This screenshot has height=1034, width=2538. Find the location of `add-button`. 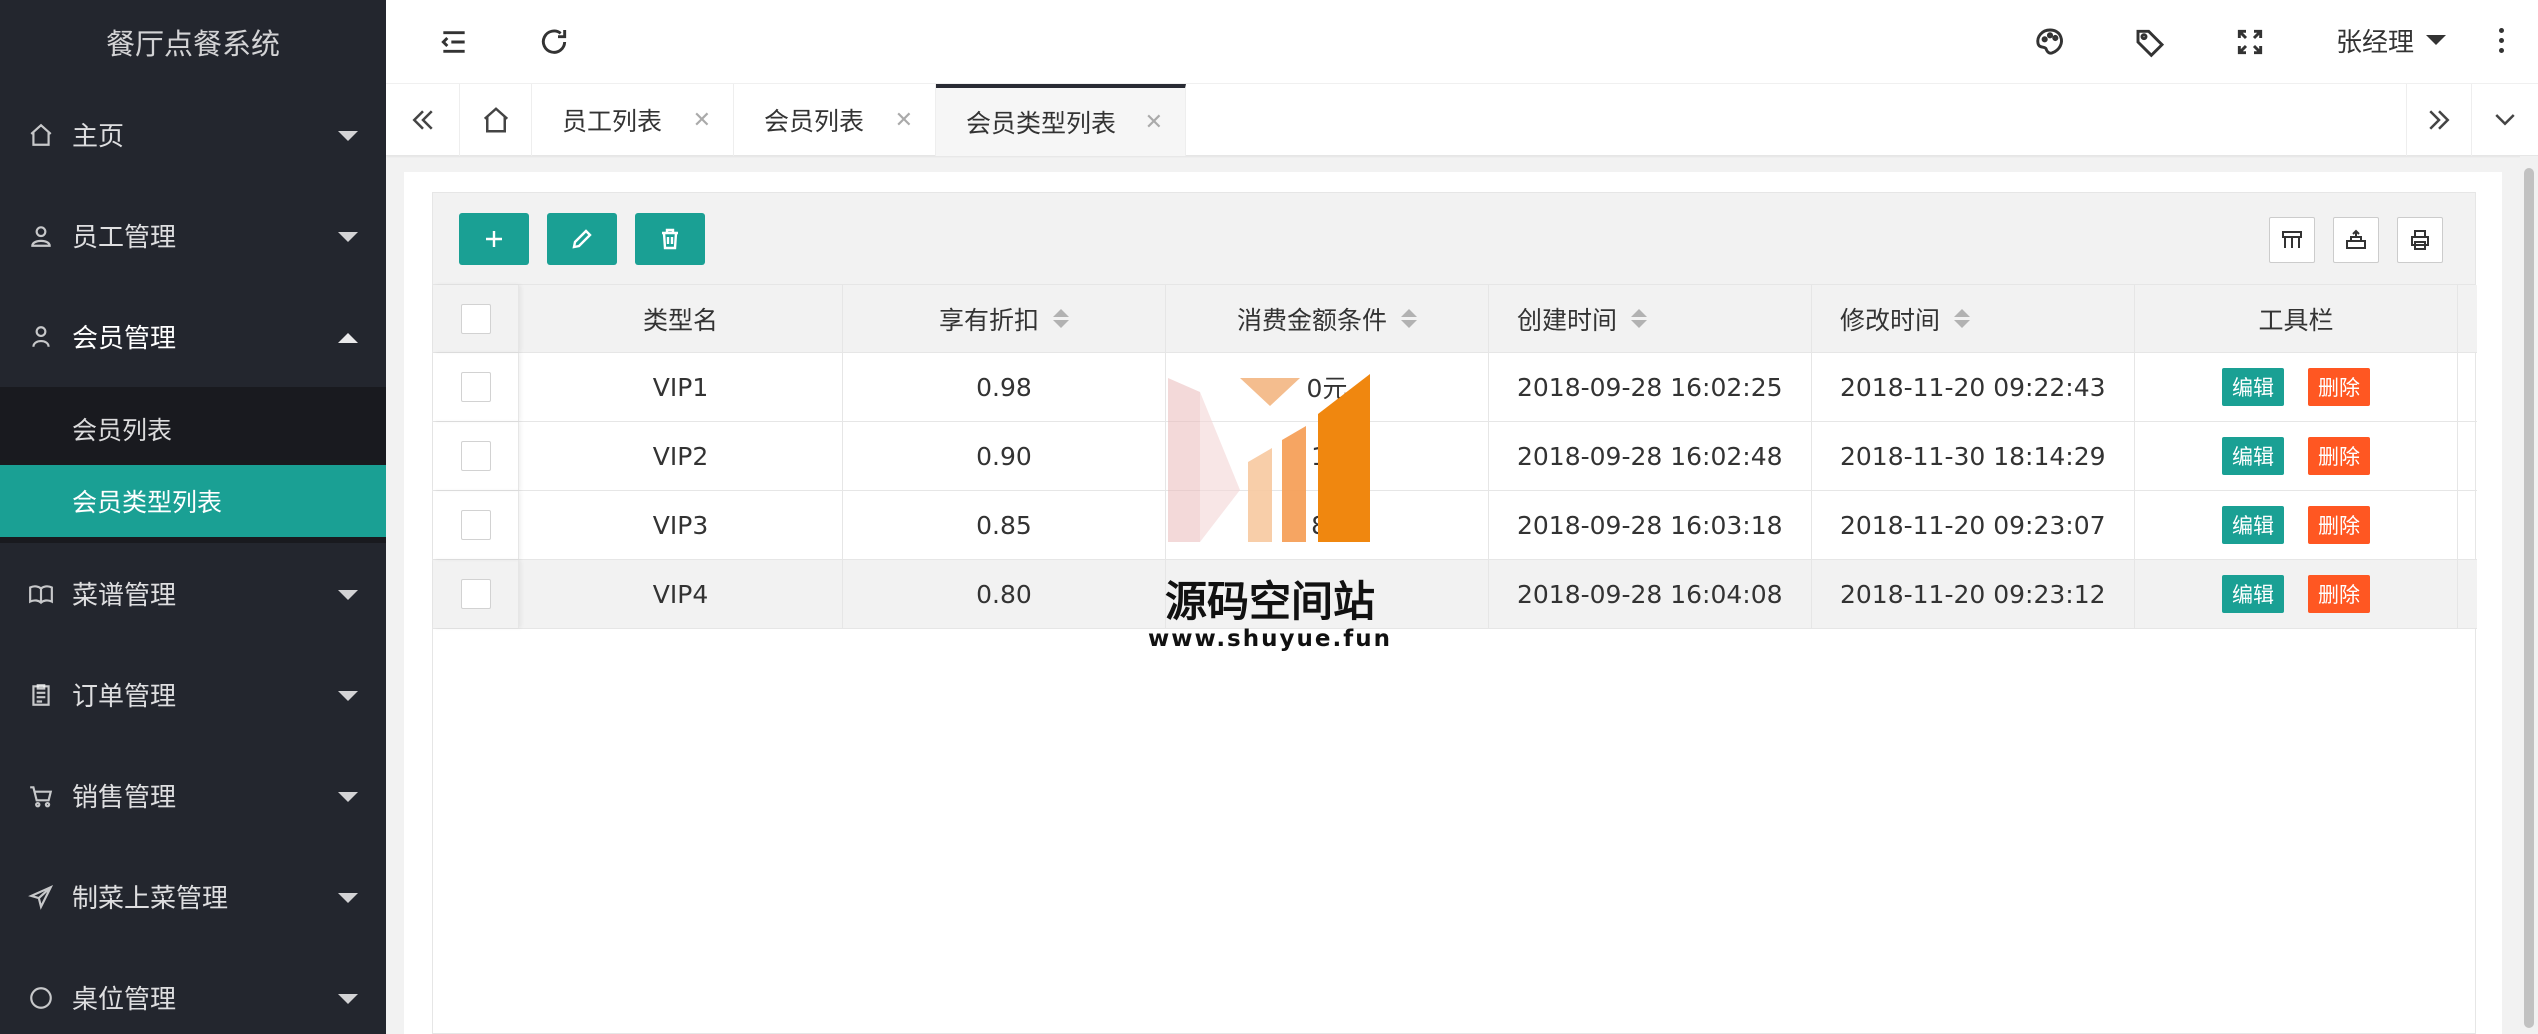

add-button is located at coordinates (494, 239).